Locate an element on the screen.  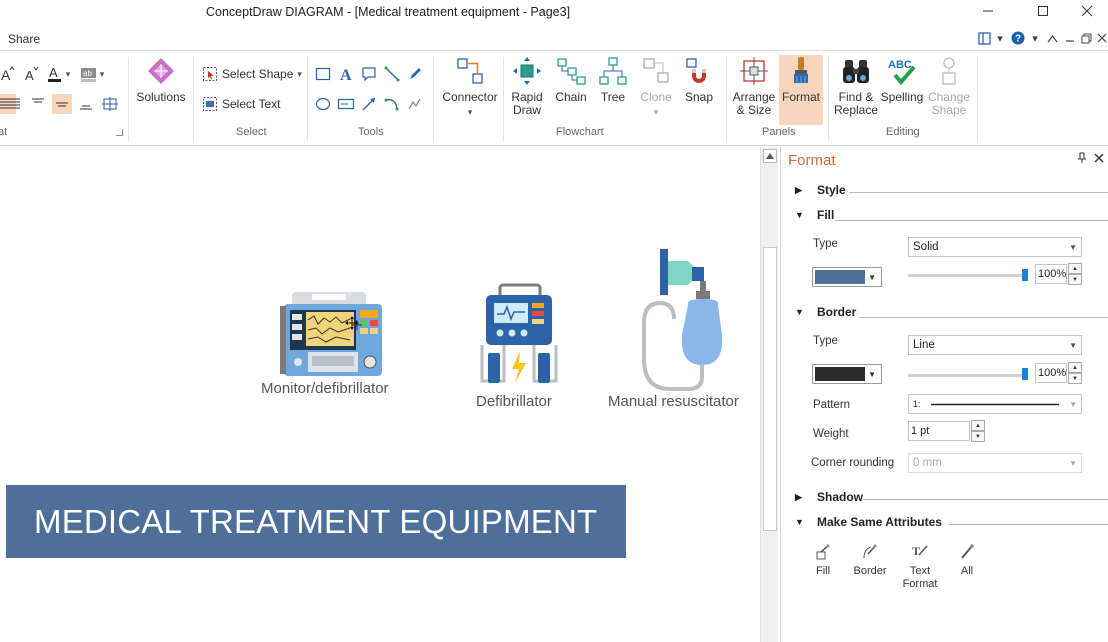
scroll-thumb is located at coordinates (770, 389).